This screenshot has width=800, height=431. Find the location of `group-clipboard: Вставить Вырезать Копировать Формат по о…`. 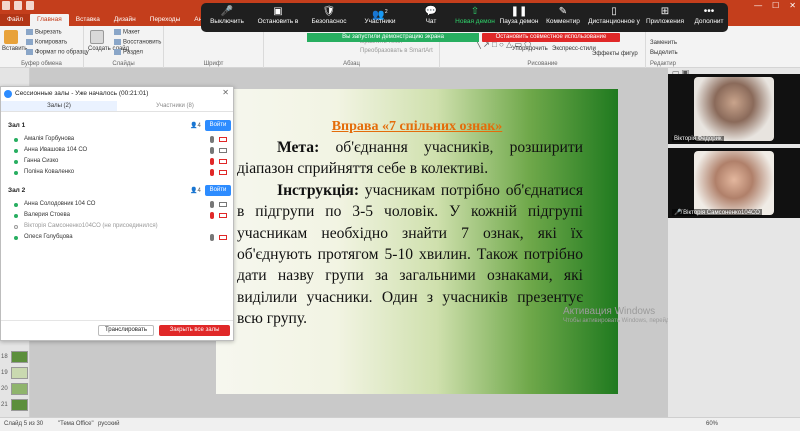

group-clipboard: Вставить Вырезать Копировать Формат по о… is located at coordinates (44, 47).